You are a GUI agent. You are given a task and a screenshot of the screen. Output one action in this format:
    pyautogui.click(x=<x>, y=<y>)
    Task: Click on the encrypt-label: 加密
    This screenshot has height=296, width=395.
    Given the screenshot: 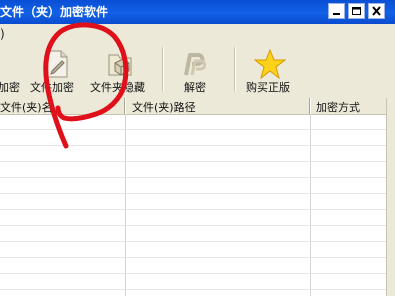 What is the action you would take?
    pyautogui.click(x=10, y=87)
    